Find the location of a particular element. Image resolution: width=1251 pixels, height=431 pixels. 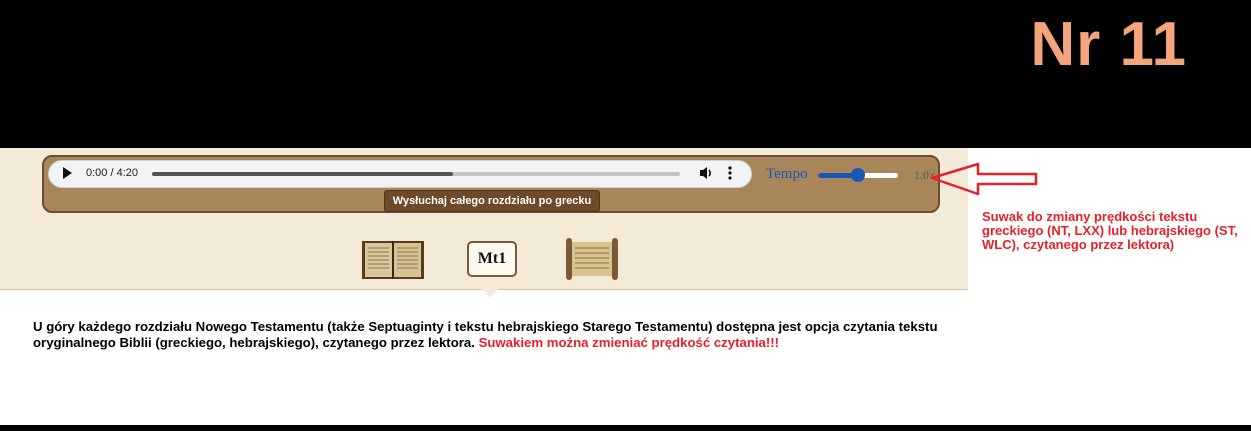

tempo-label: Tempo is located at coordinates (787, 174).